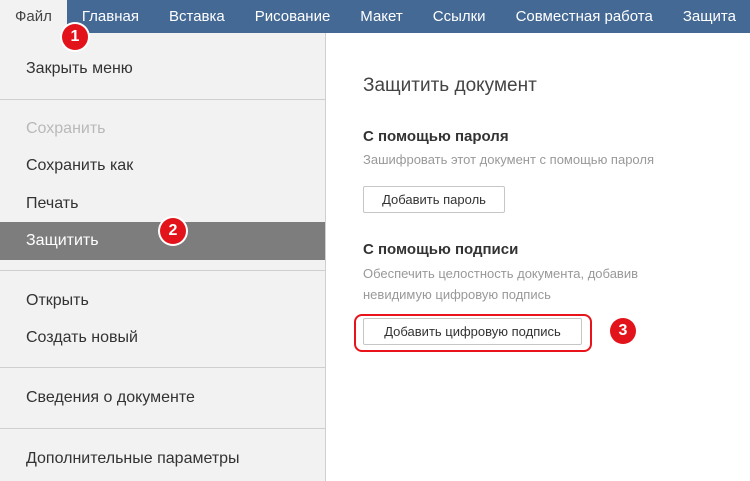 The image size is (750, 481). I want to click on tab-insert: Вставка, so click(197, 16).